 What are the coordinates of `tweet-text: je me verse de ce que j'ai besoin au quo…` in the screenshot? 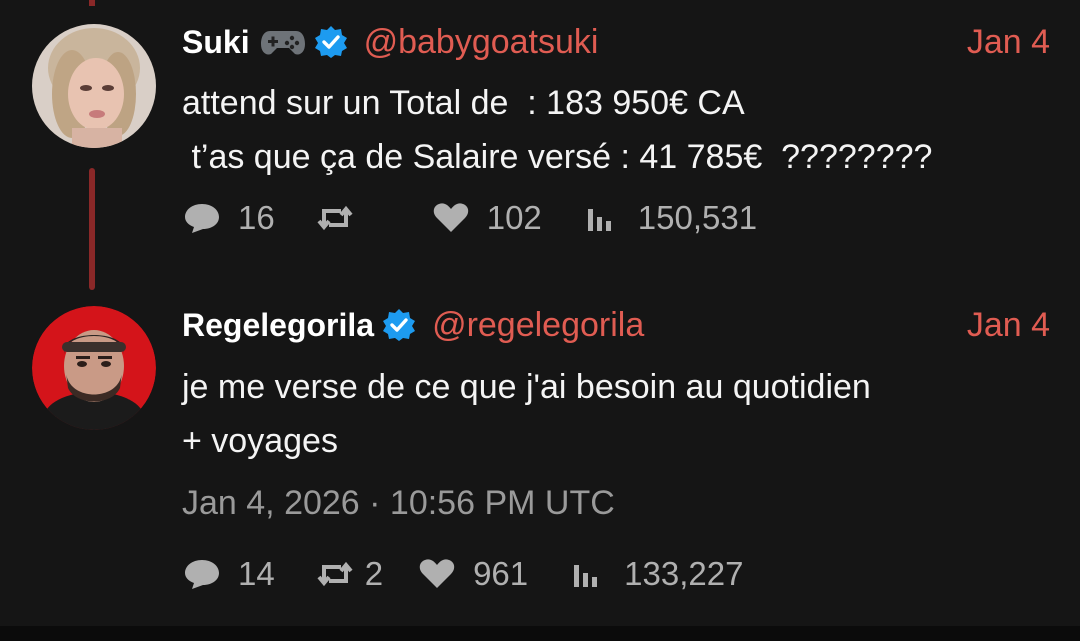 It's located at (611, 414).